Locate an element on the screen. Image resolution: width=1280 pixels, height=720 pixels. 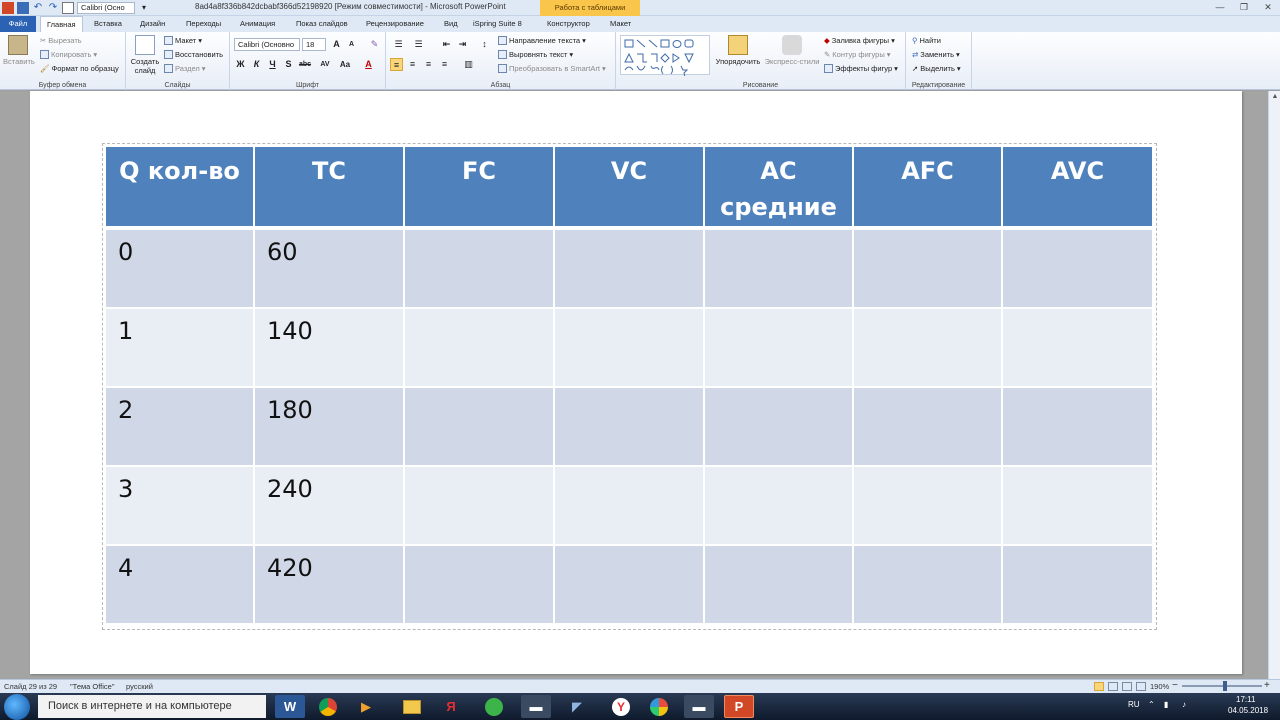
qat-customize-icon: ▾ is located at coordinates (144, 8).